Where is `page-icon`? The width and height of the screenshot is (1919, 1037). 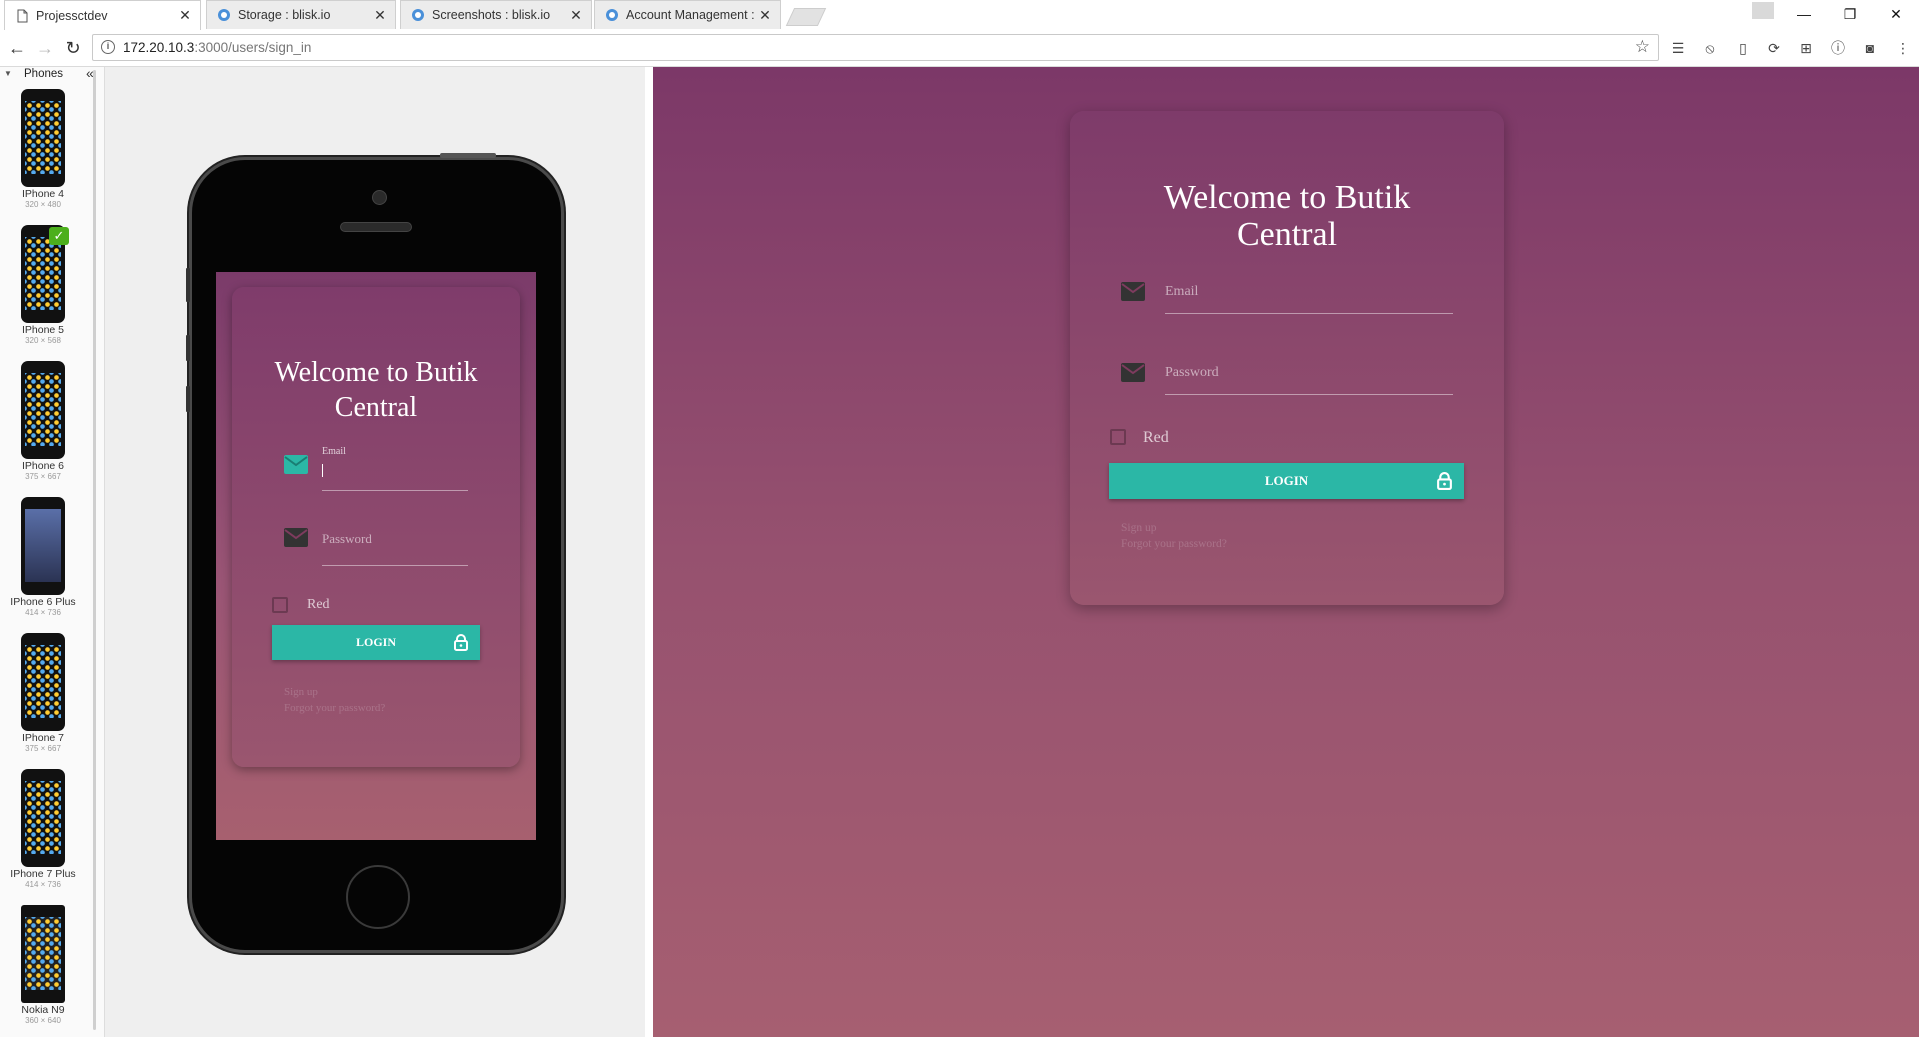
page-icon is located at coordinates (22, 15).